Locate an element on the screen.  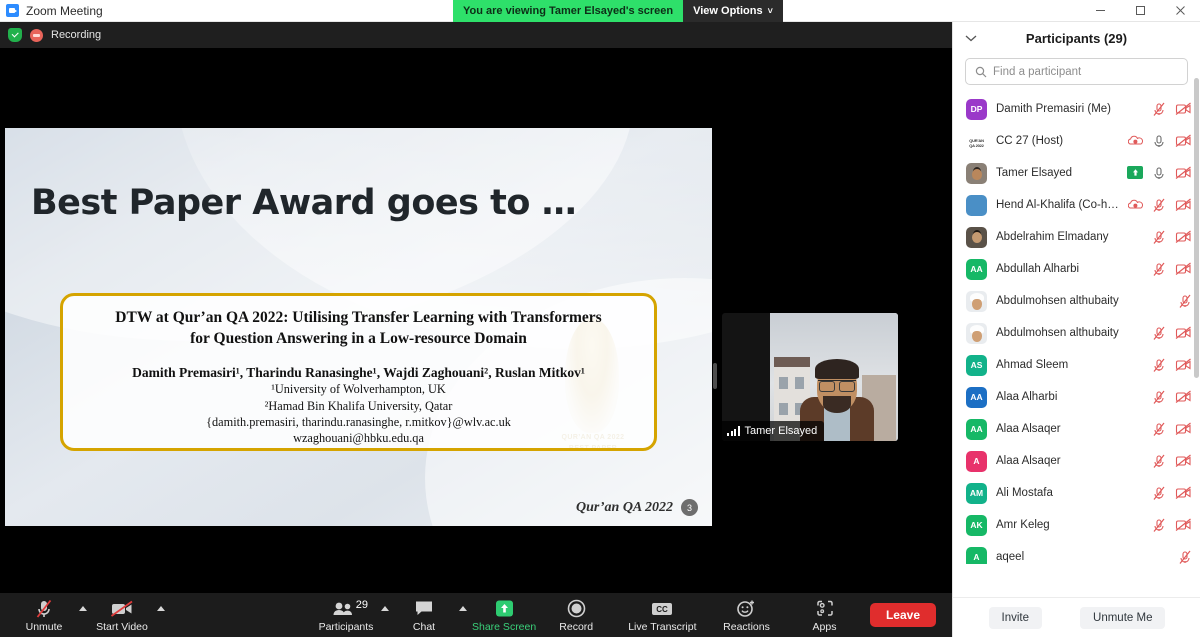
start-video-button: Start Video is located at coordinates (122, 615).